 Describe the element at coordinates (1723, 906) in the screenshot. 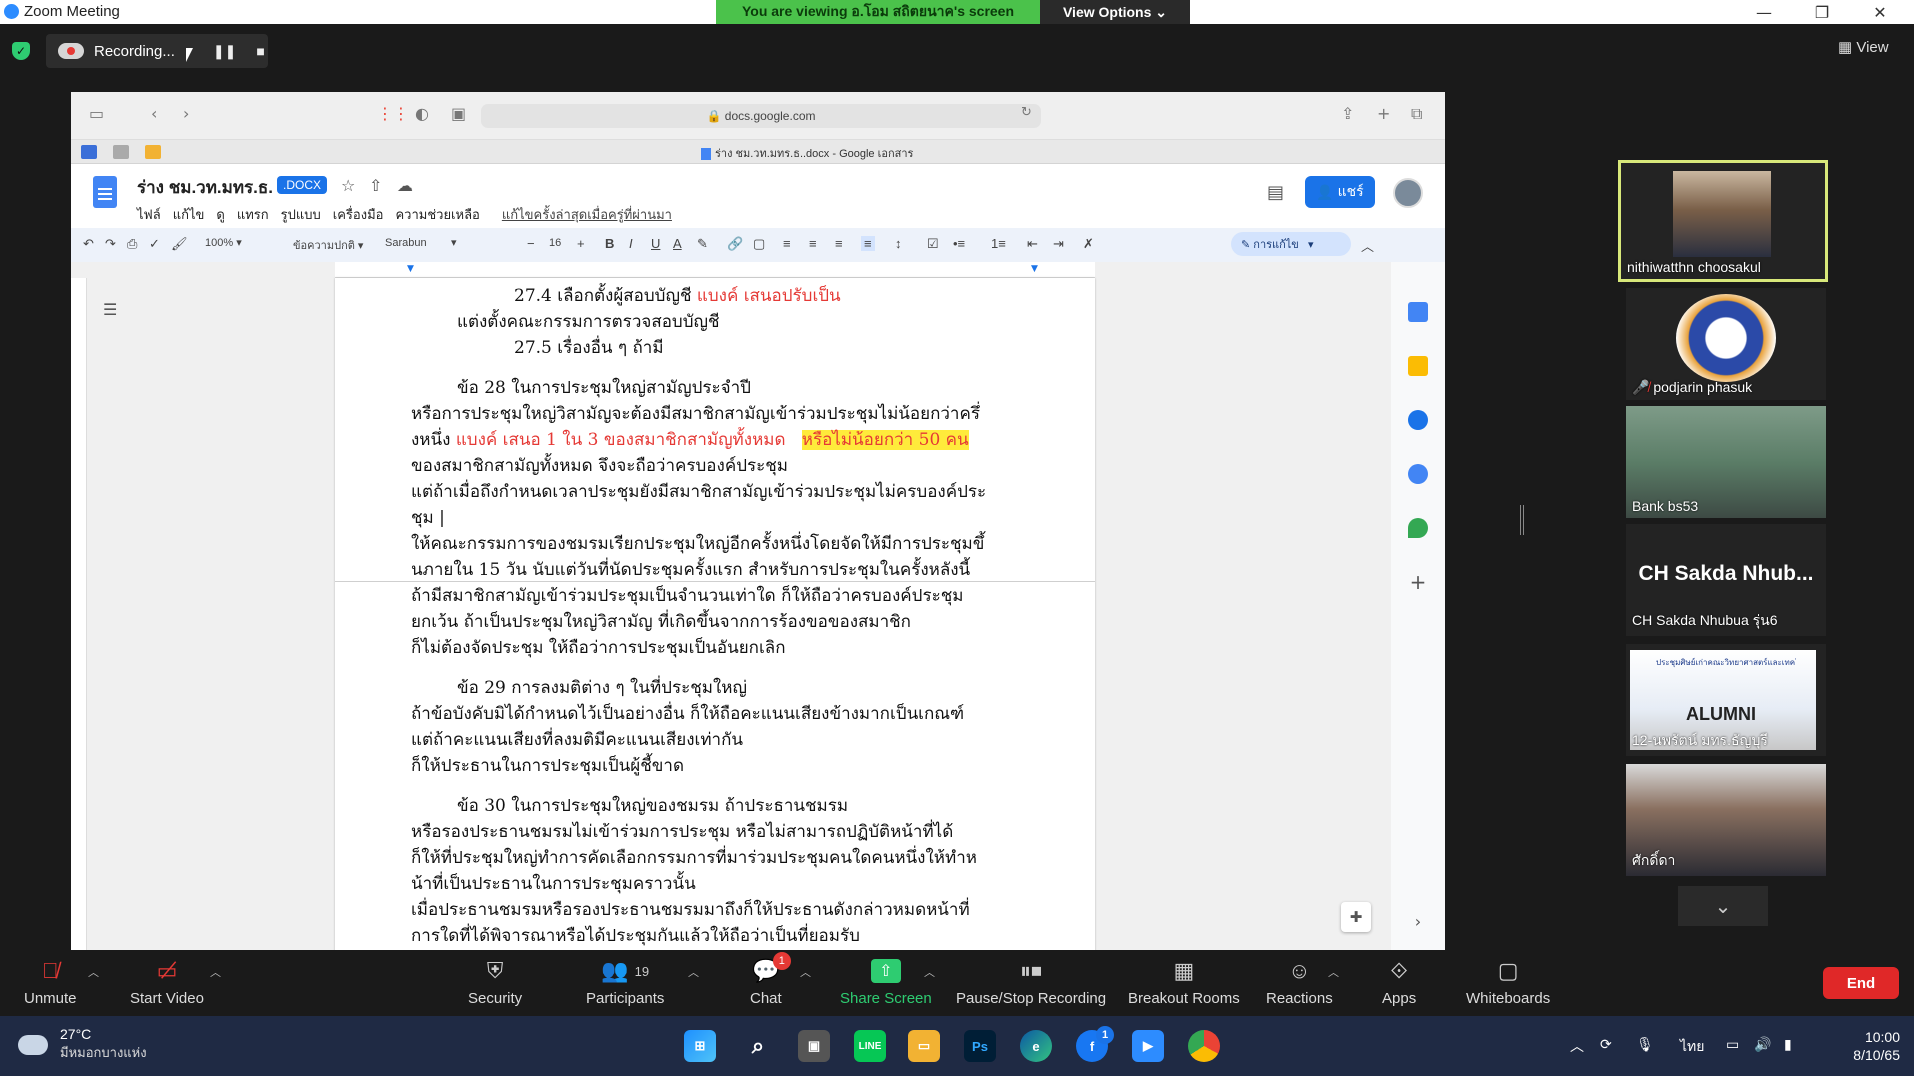

I see `scroll-participants-down-icon: ⌄` at that location.